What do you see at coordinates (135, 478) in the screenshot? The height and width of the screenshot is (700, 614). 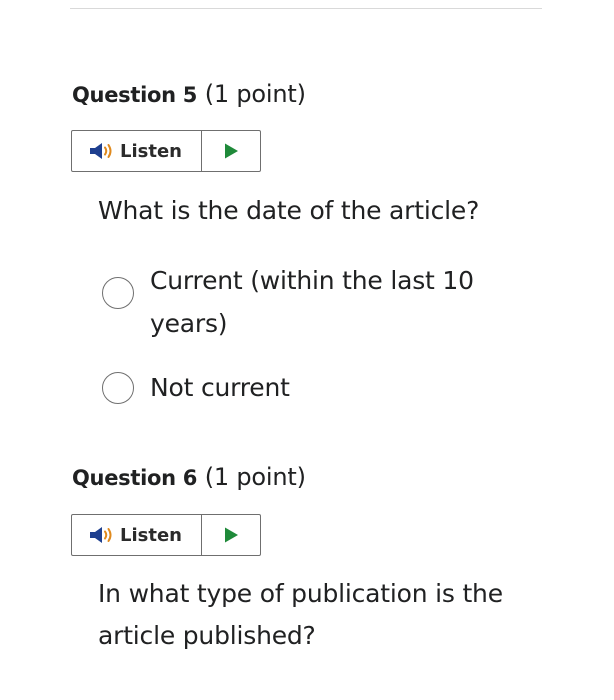 I see `question-number: Question 6` at bounding box center [135, 478].